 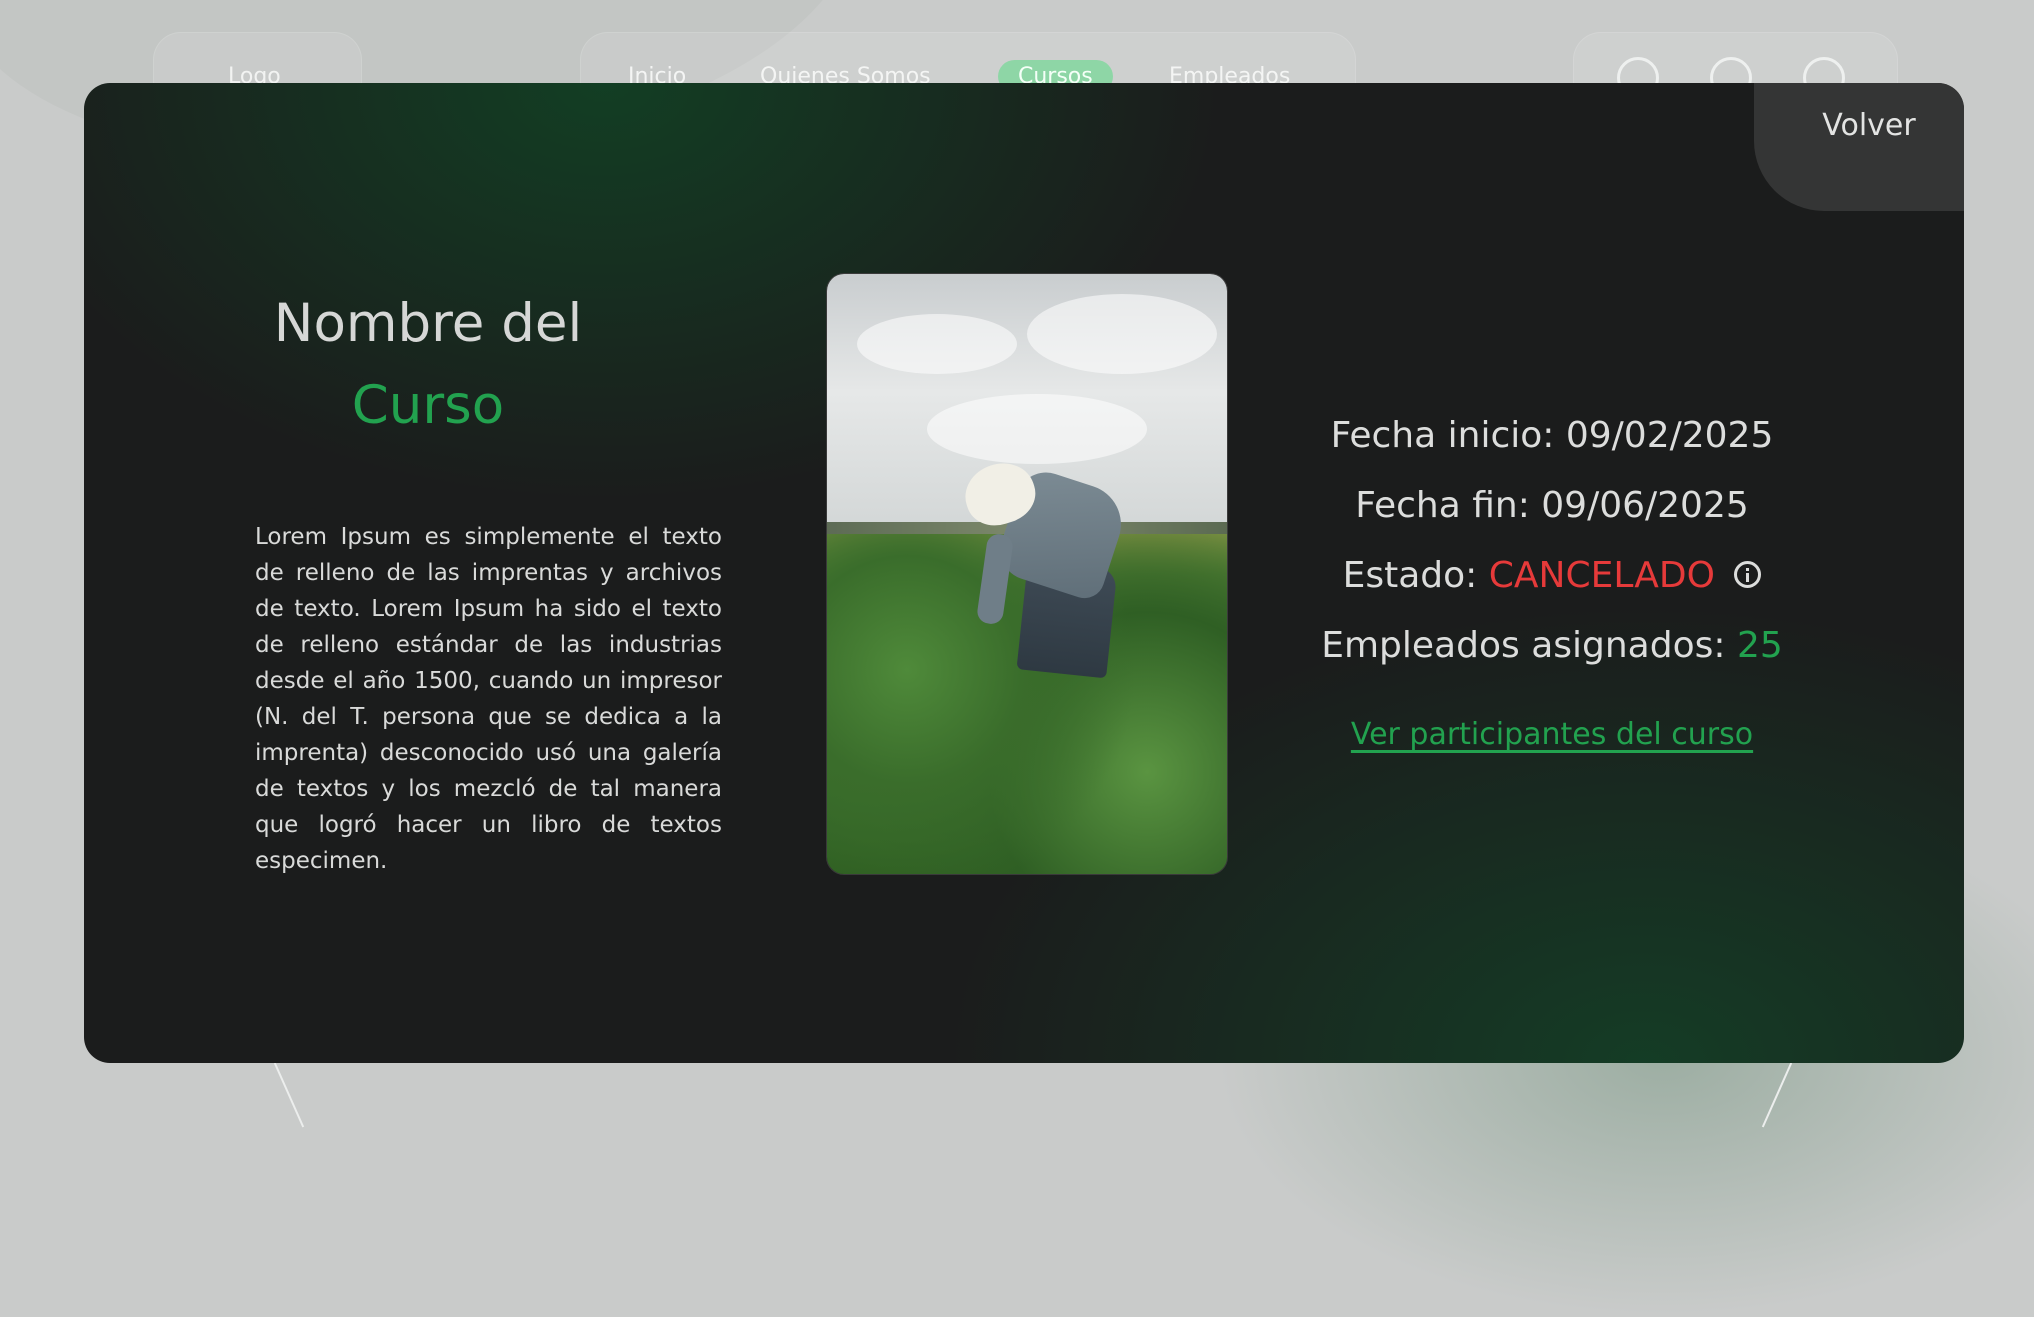 I want to click on status-label: Estado:, so click(x=1410, y=575).